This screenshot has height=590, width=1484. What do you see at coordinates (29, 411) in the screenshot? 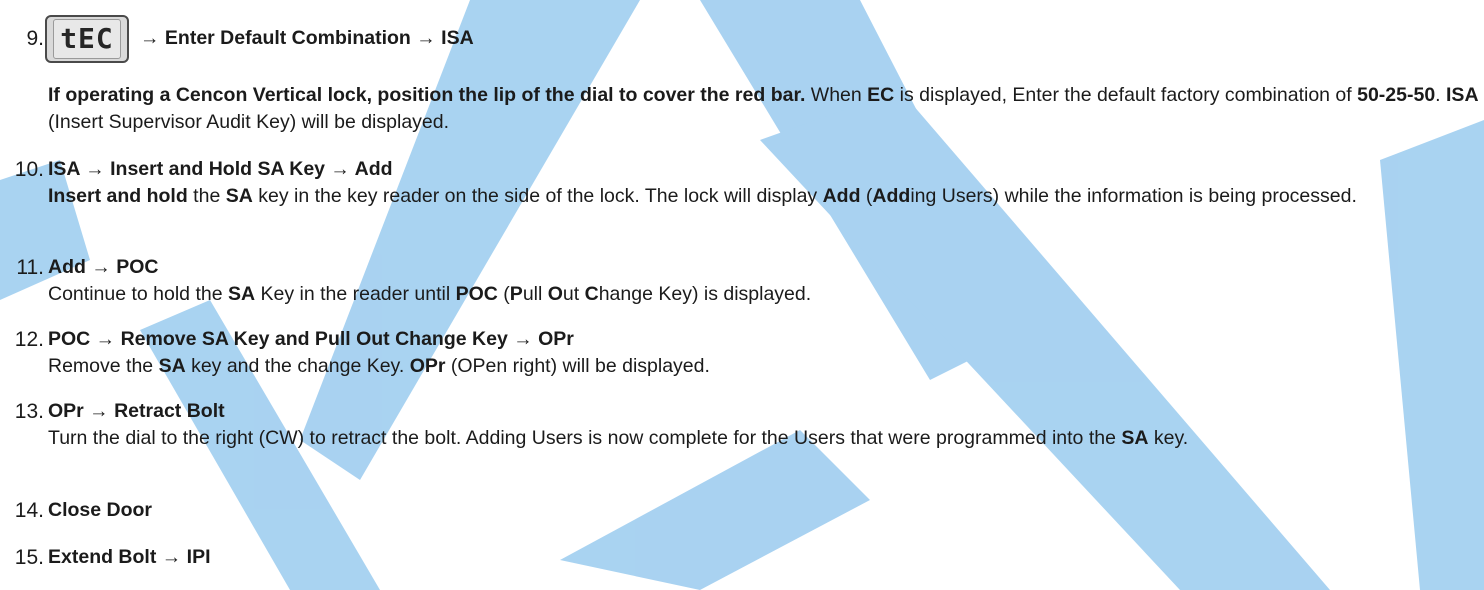
I see `step-number: 13.` at bounding box center [29, 411].